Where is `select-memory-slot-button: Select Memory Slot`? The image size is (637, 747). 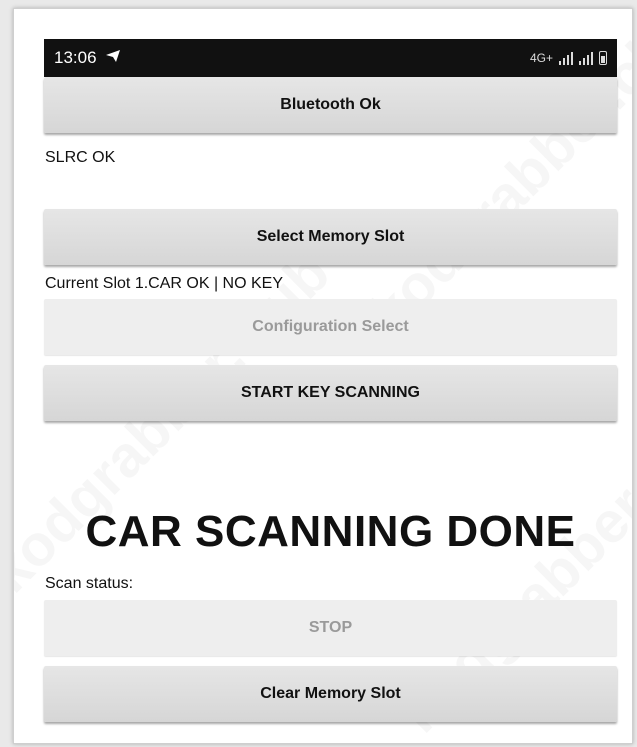 select-memory-slot-button: Select Memory Slot is located at coordinates (330, 237).